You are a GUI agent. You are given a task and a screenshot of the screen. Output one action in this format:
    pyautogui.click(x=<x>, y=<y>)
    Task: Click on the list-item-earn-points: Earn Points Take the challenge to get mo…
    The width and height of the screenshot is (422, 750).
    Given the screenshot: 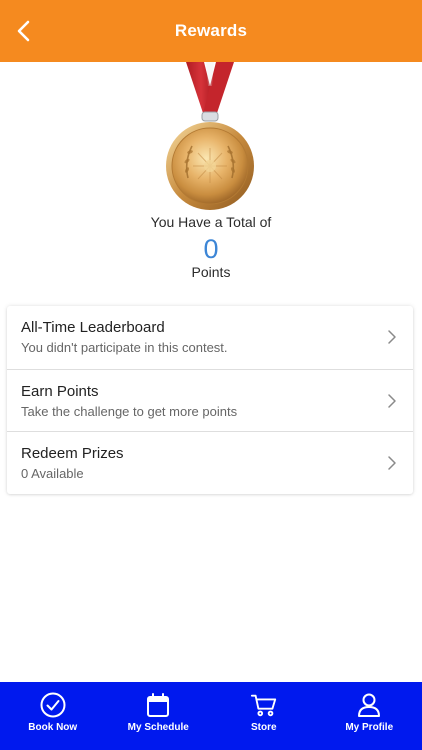 What is the action you would take?
    pyautogui.click(x=210, y=400)
    